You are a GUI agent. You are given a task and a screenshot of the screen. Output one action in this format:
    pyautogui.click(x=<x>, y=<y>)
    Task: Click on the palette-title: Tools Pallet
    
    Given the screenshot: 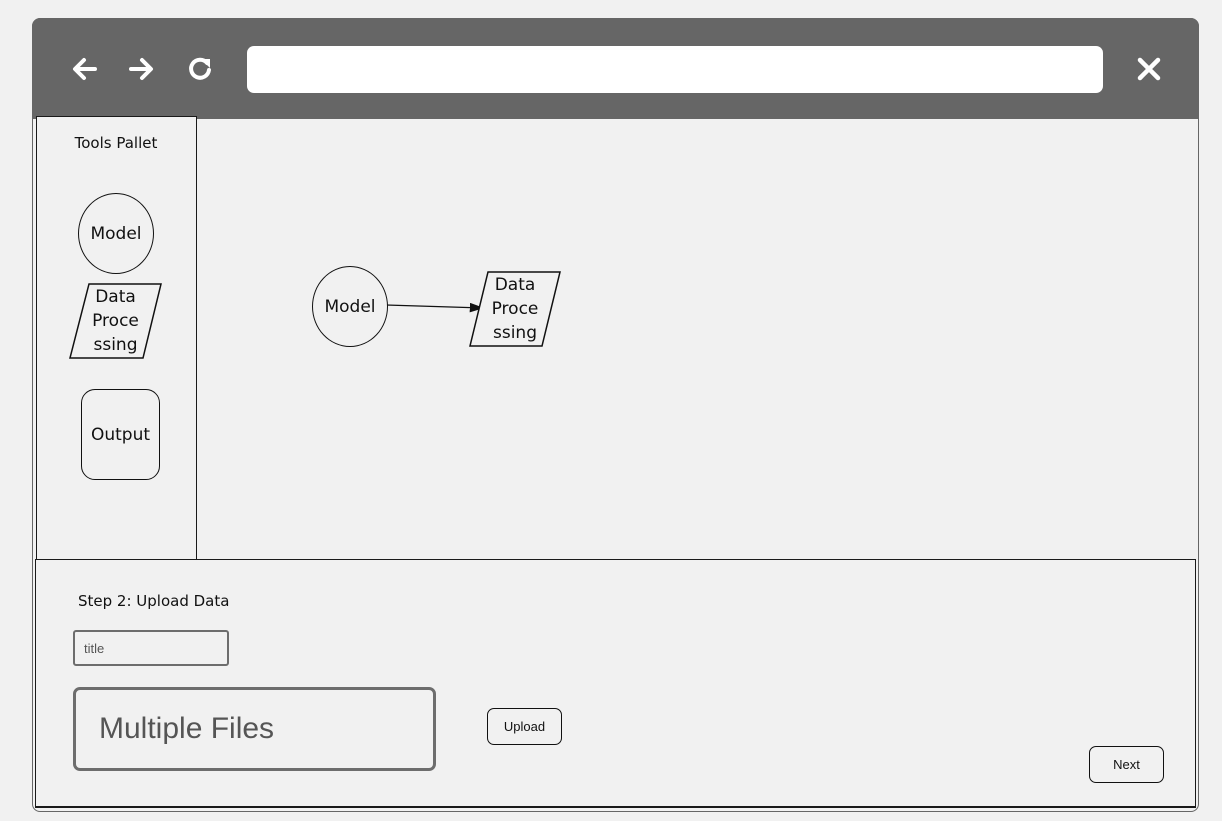 What is the action you would take?
    pyautogui.click(x=116, y=143)
    